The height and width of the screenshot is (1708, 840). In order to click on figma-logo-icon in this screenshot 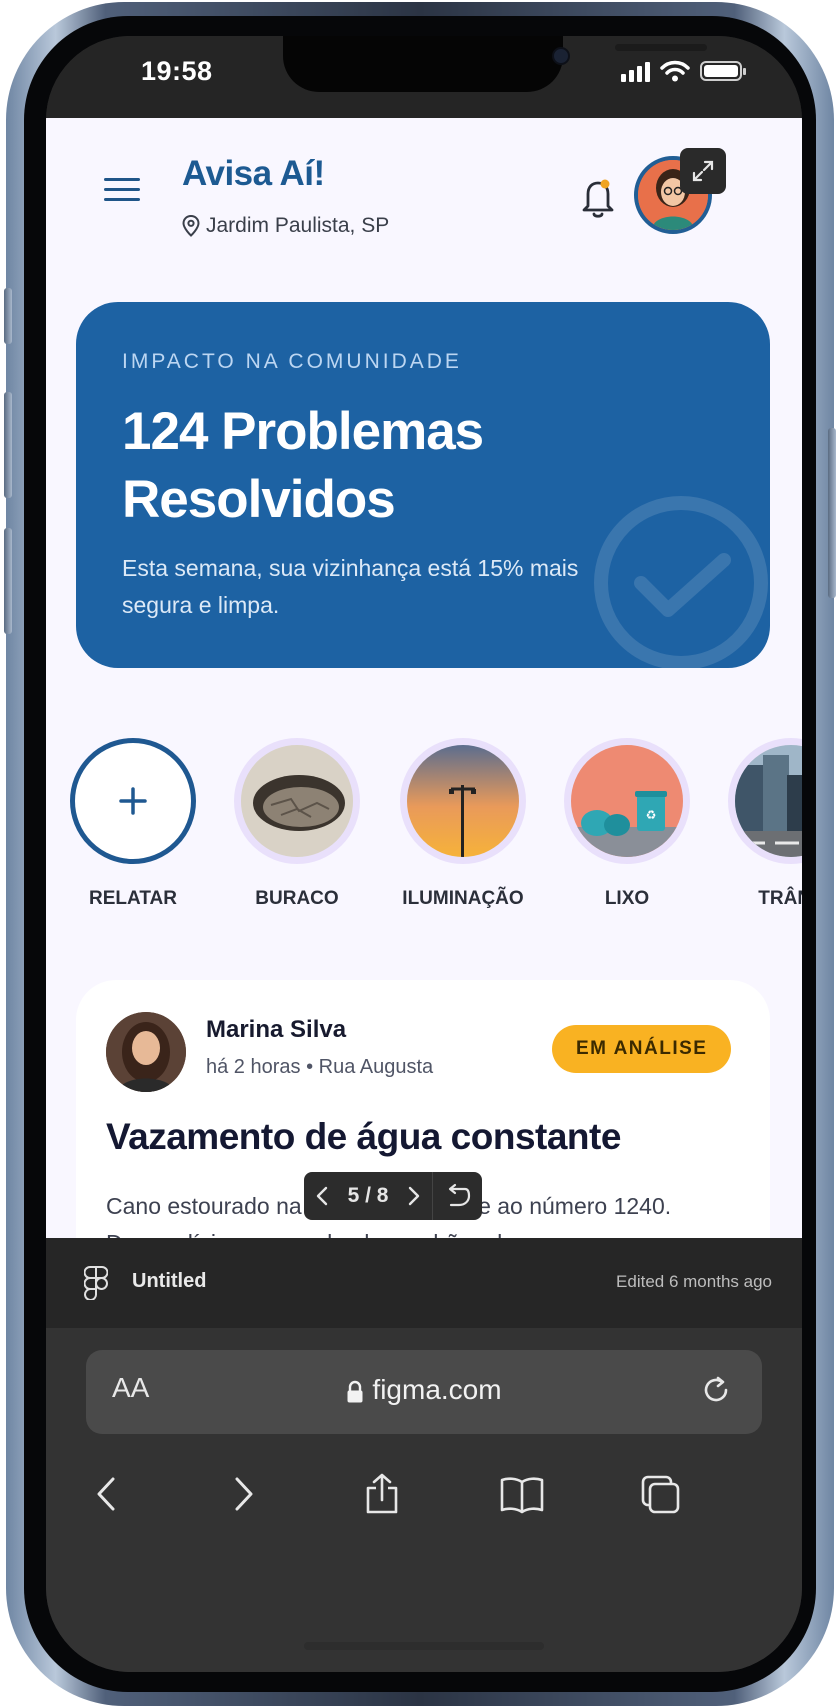, I will do `click(96, 1283)`.